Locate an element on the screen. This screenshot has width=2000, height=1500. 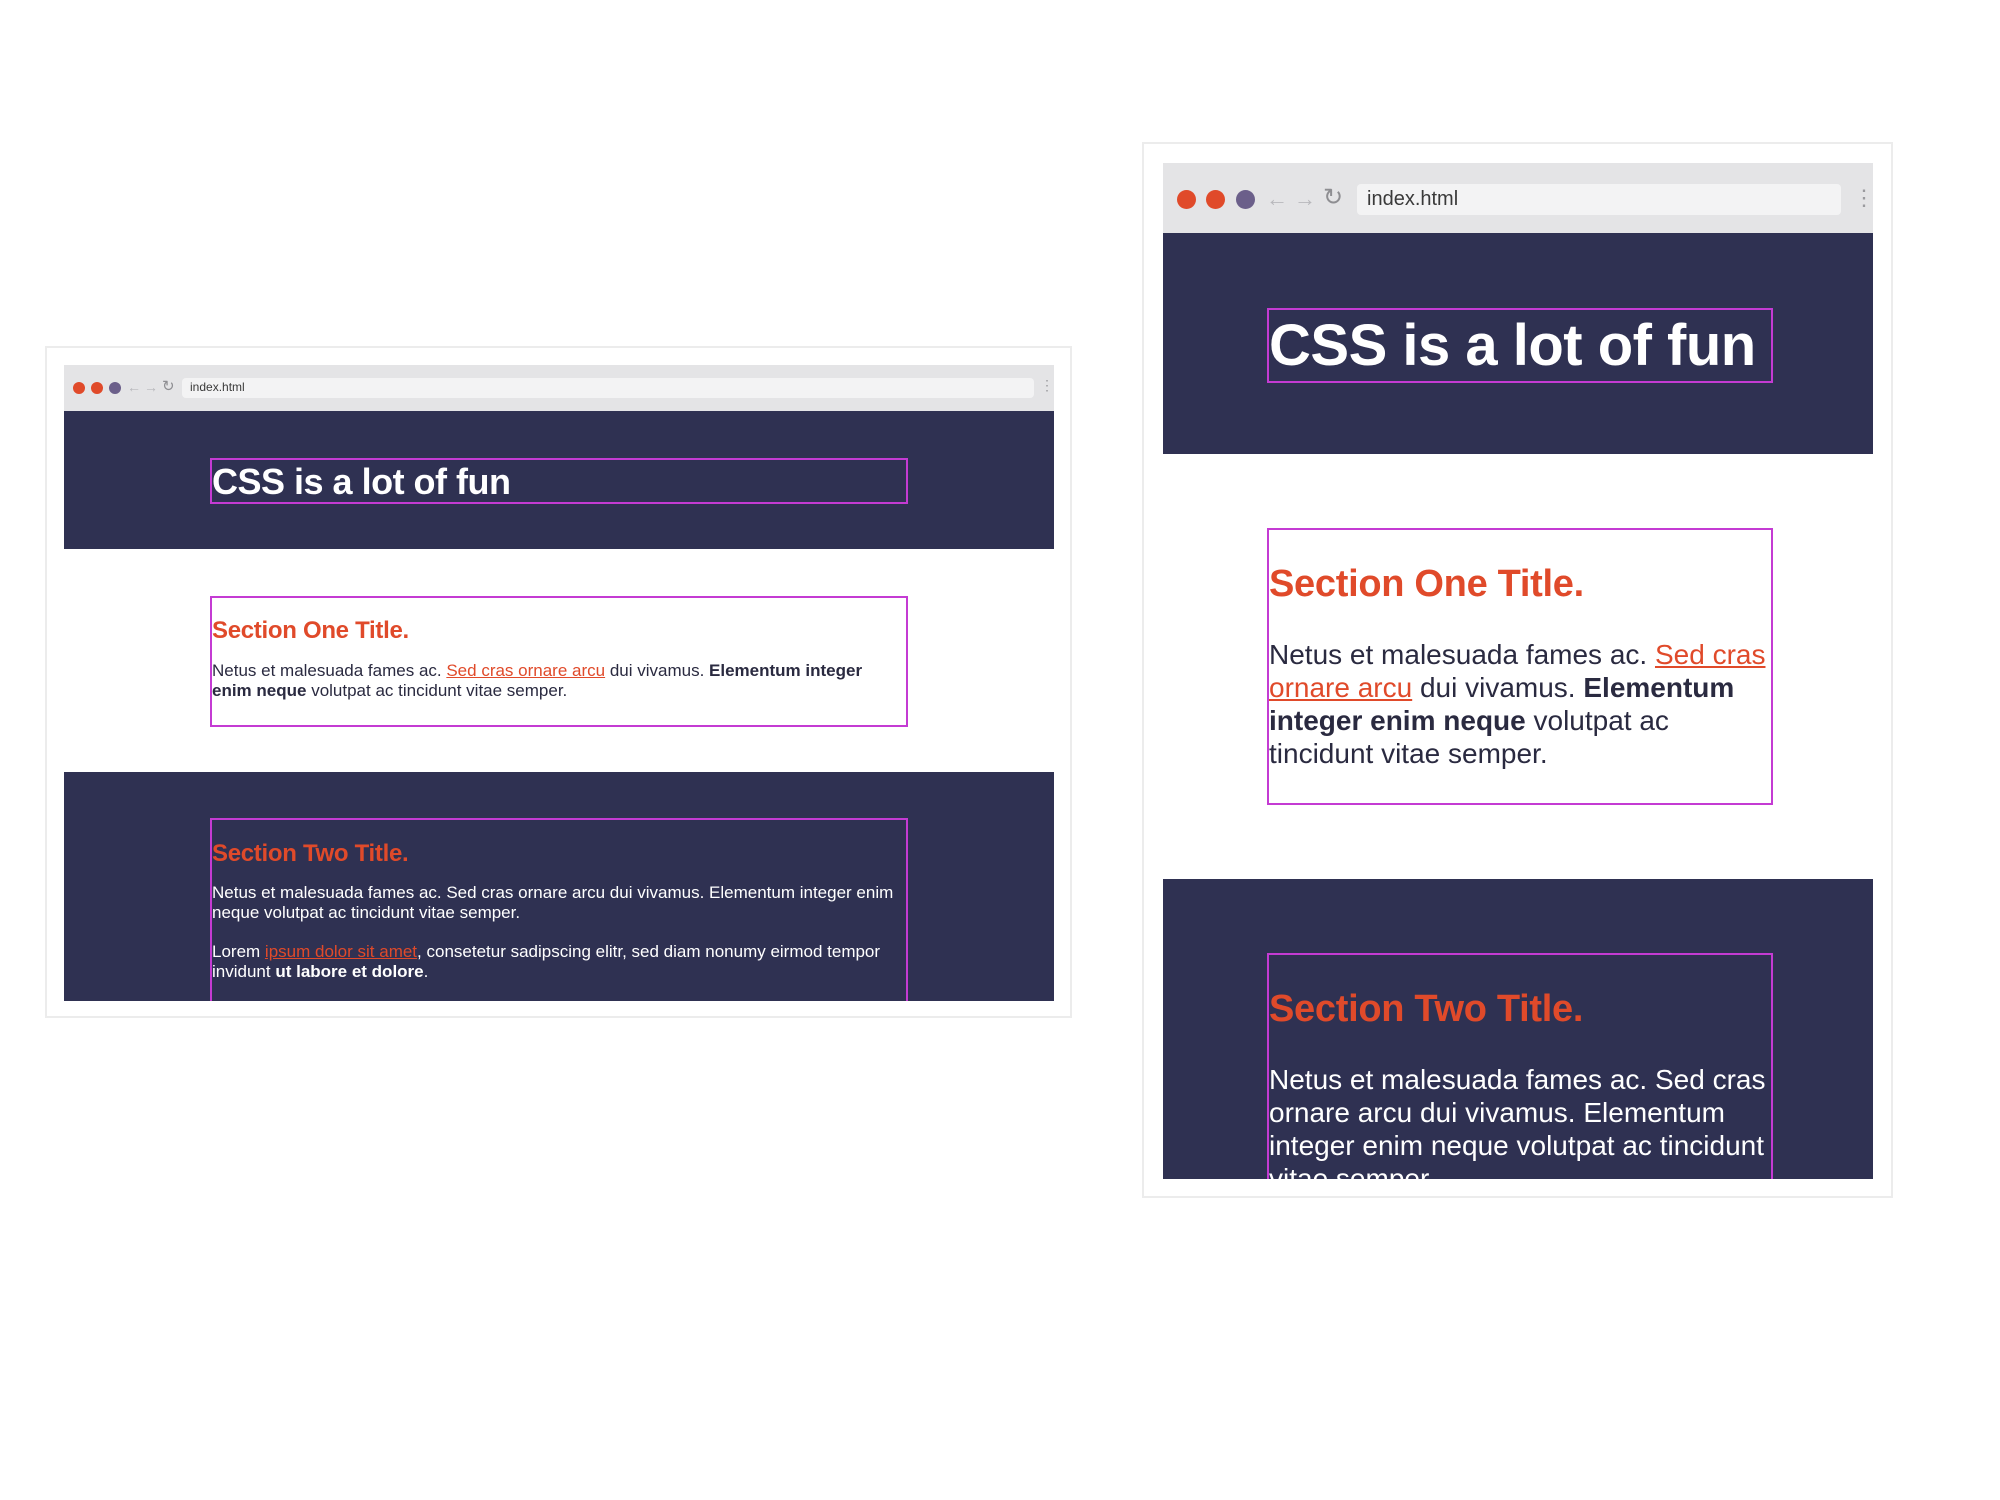
section-one-text-c: volutpat ac tincidunt vitae semper. is located at coordinates (437, 690).